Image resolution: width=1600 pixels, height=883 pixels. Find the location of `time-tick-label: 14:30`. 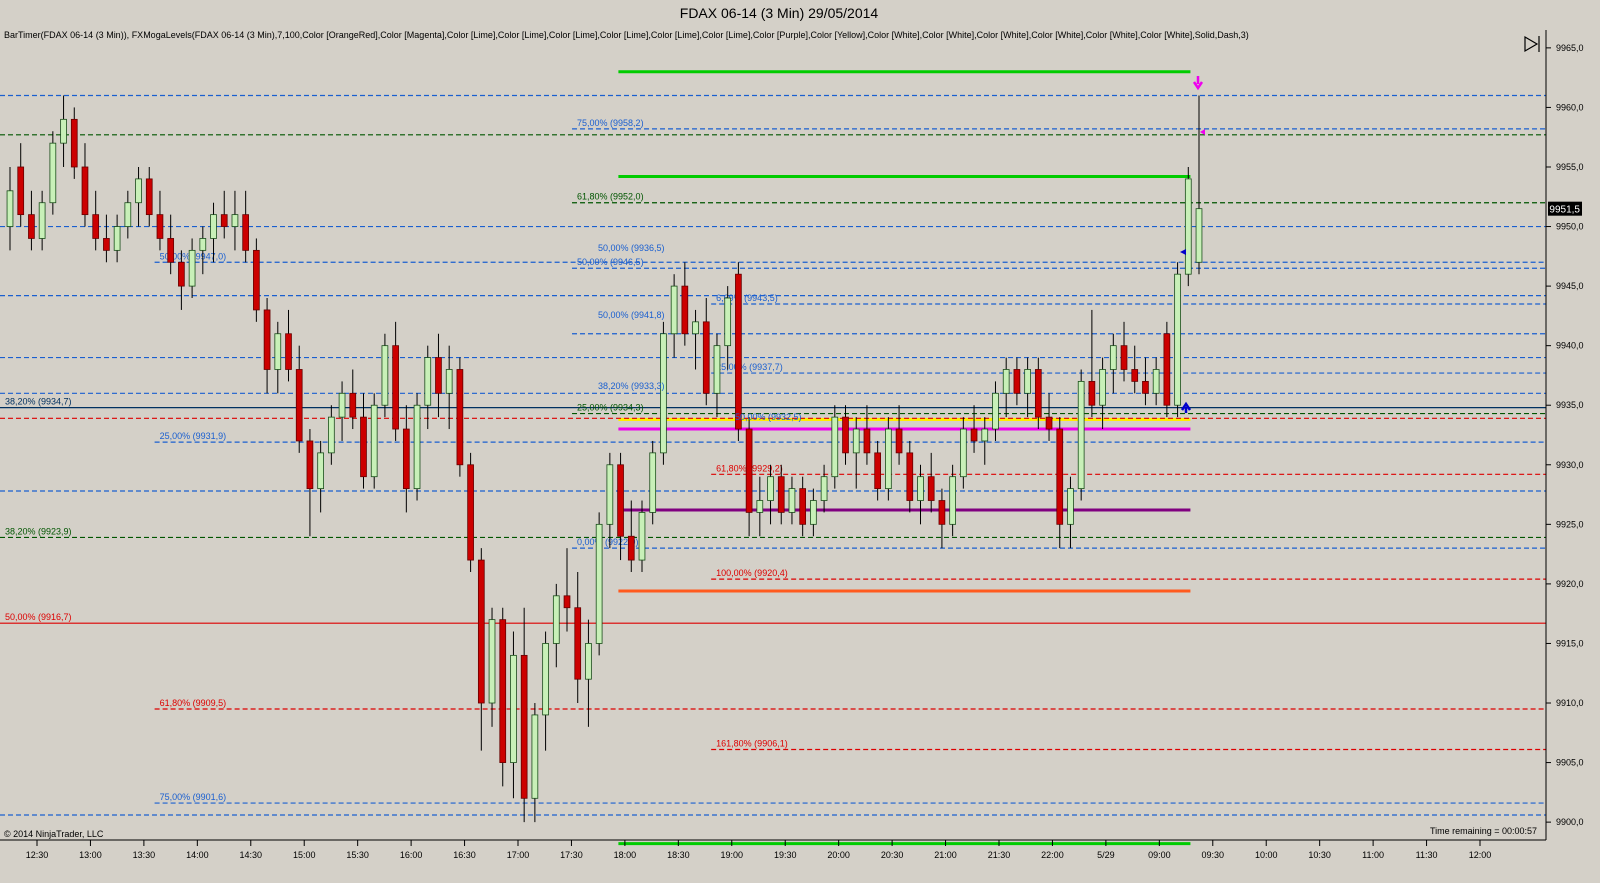

time-tick-label: 14:30 is located at coordinates (251, 855).